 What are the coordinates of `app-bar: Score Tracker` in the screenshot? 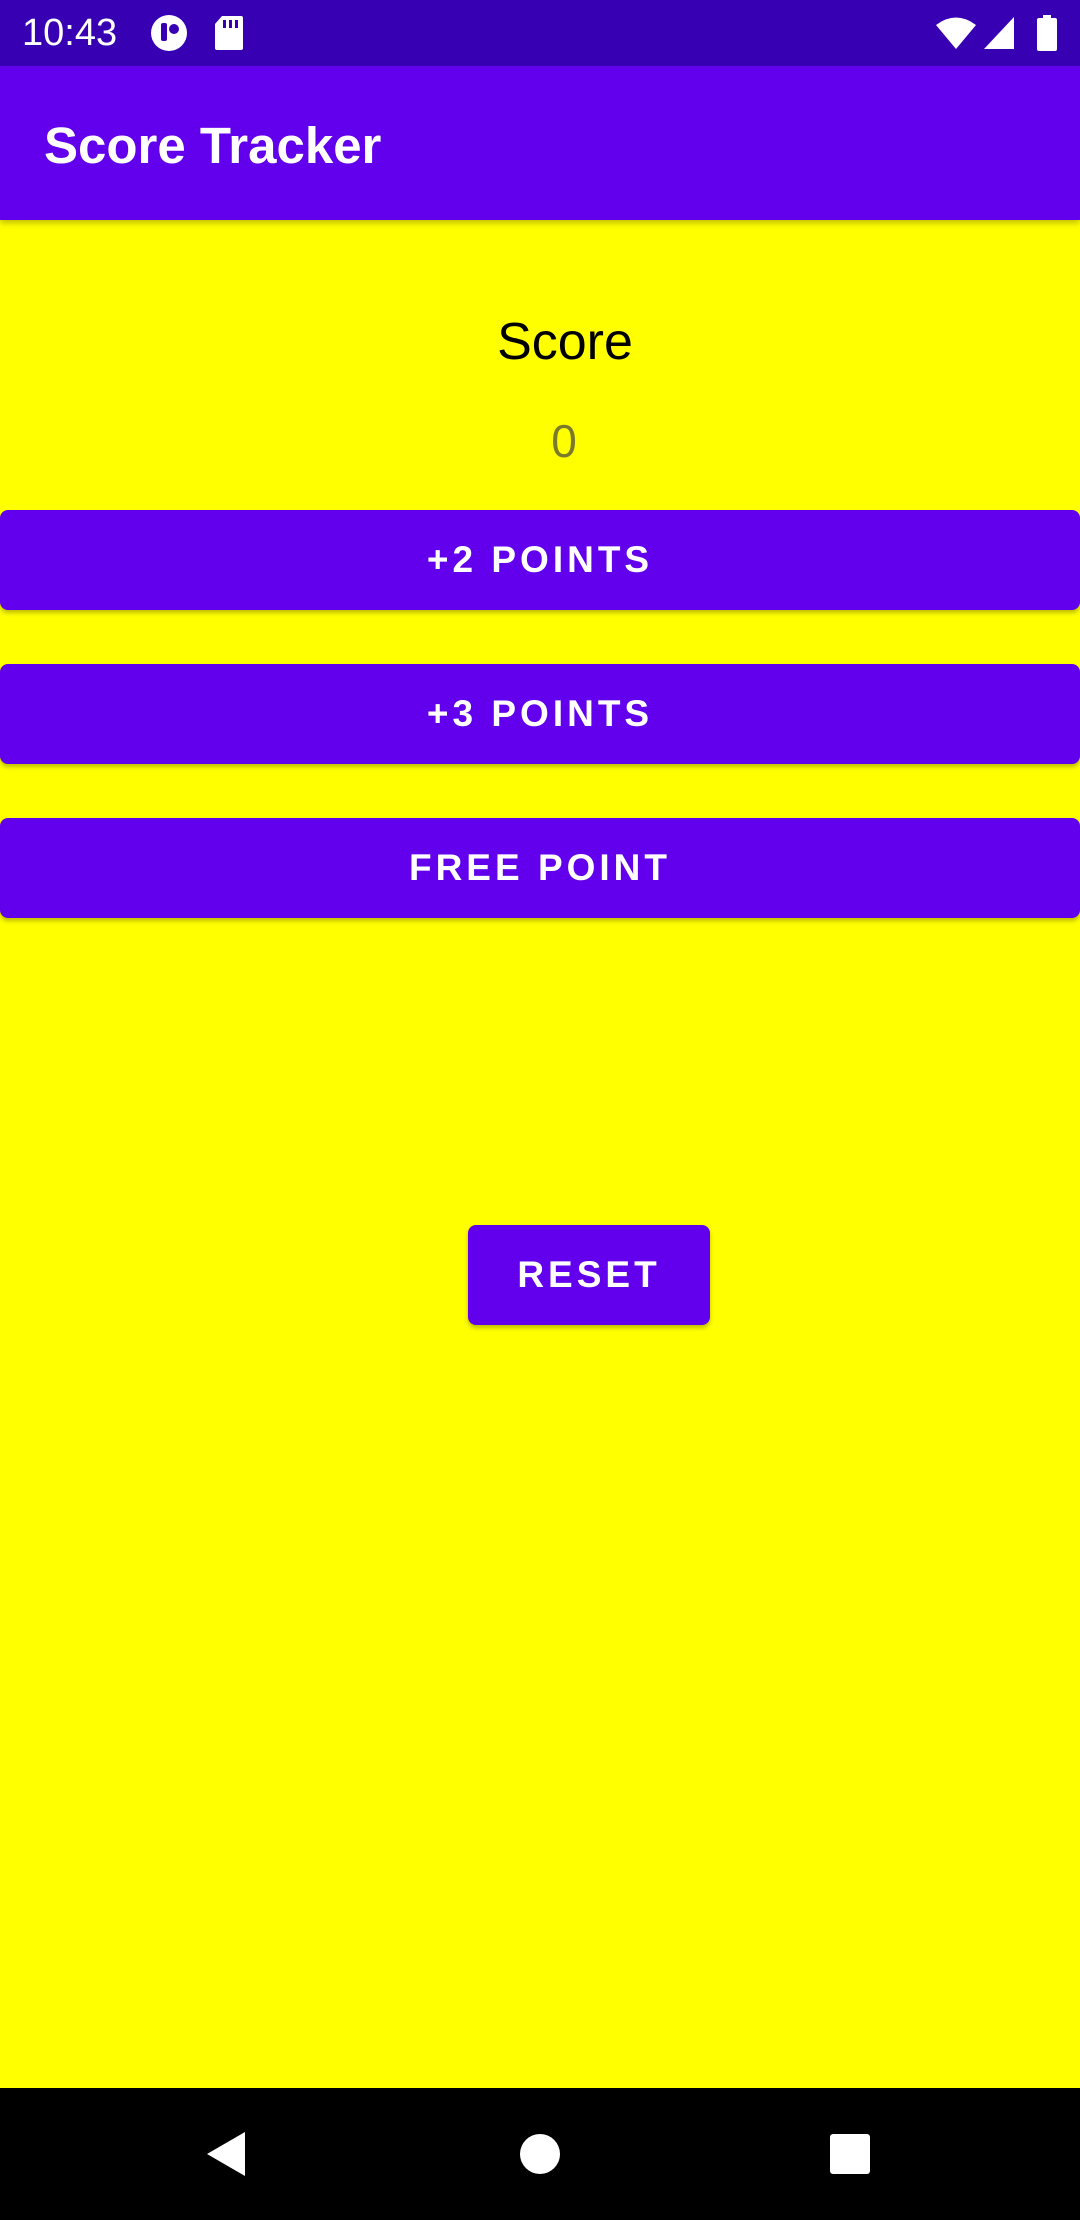 It's located at (540, 143).